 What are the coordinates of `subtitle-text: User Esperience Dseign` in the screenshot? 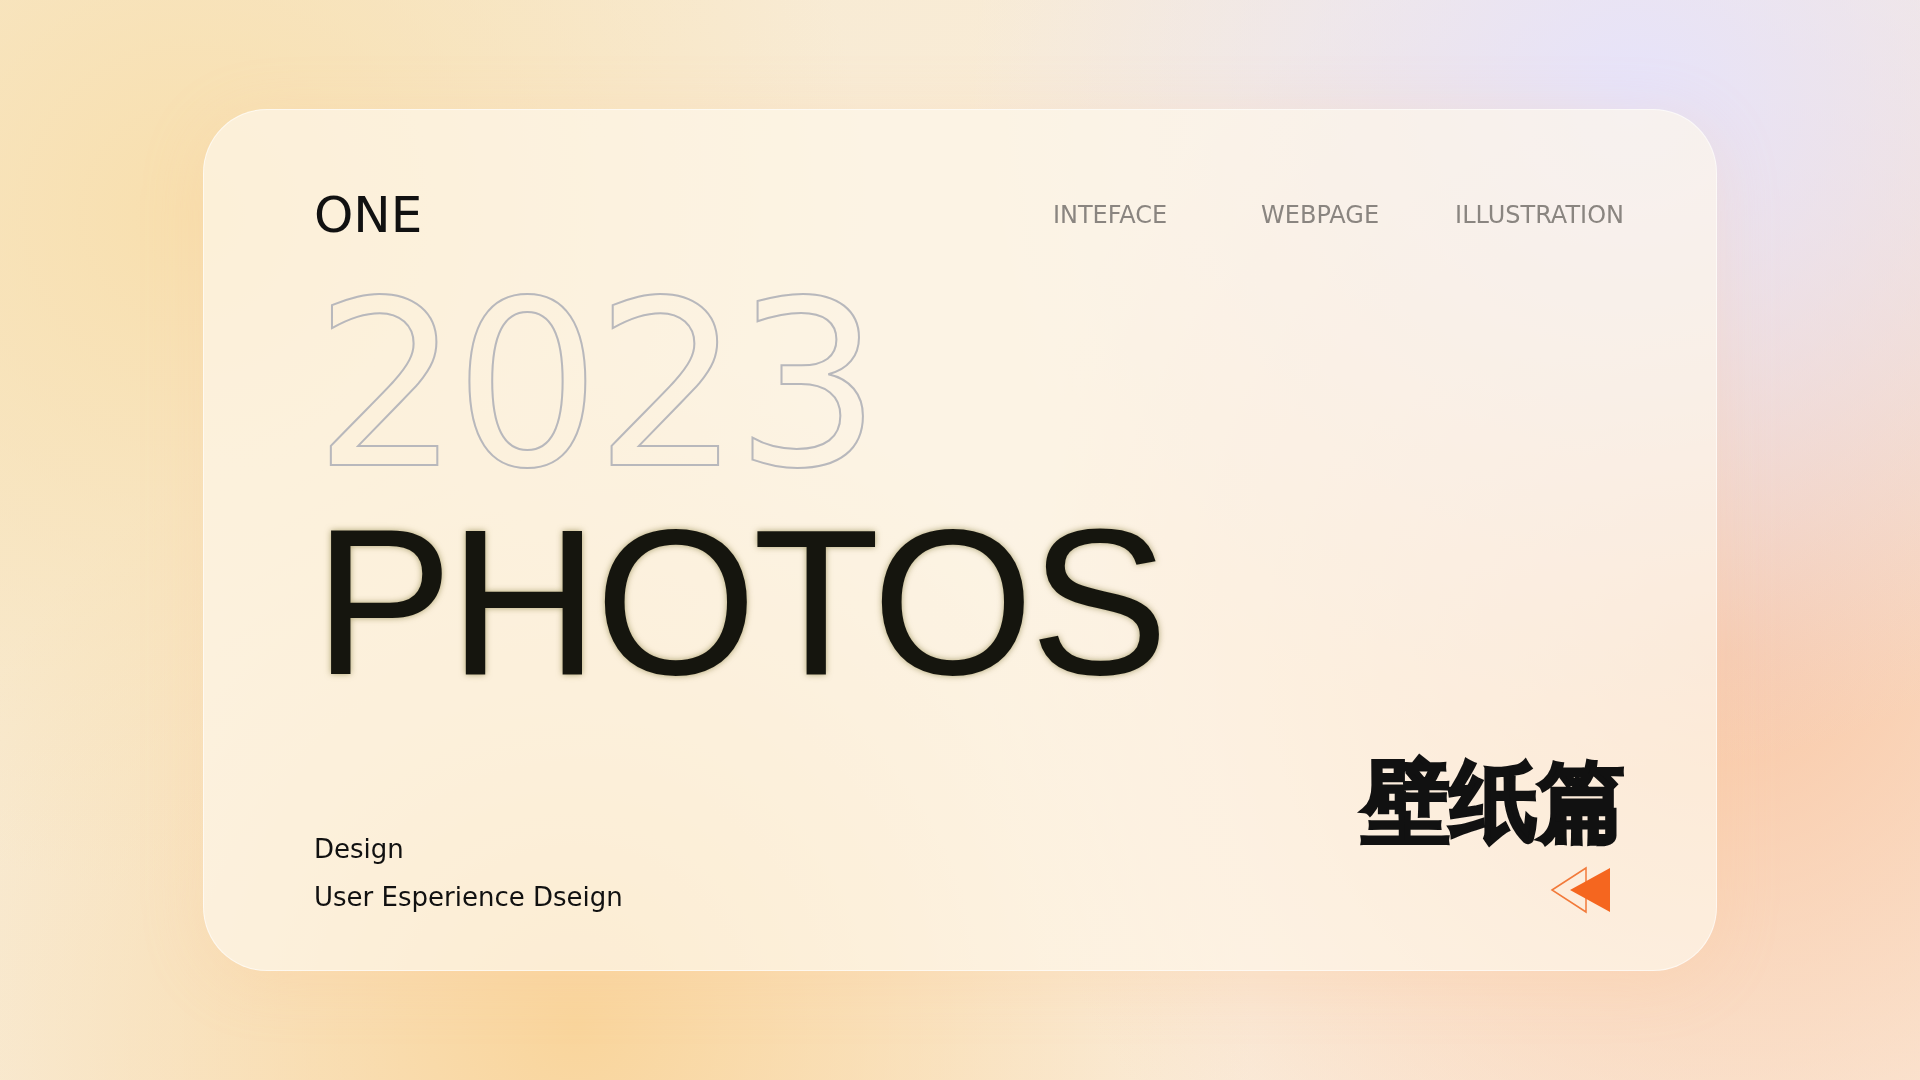 It's located at (468, 897).